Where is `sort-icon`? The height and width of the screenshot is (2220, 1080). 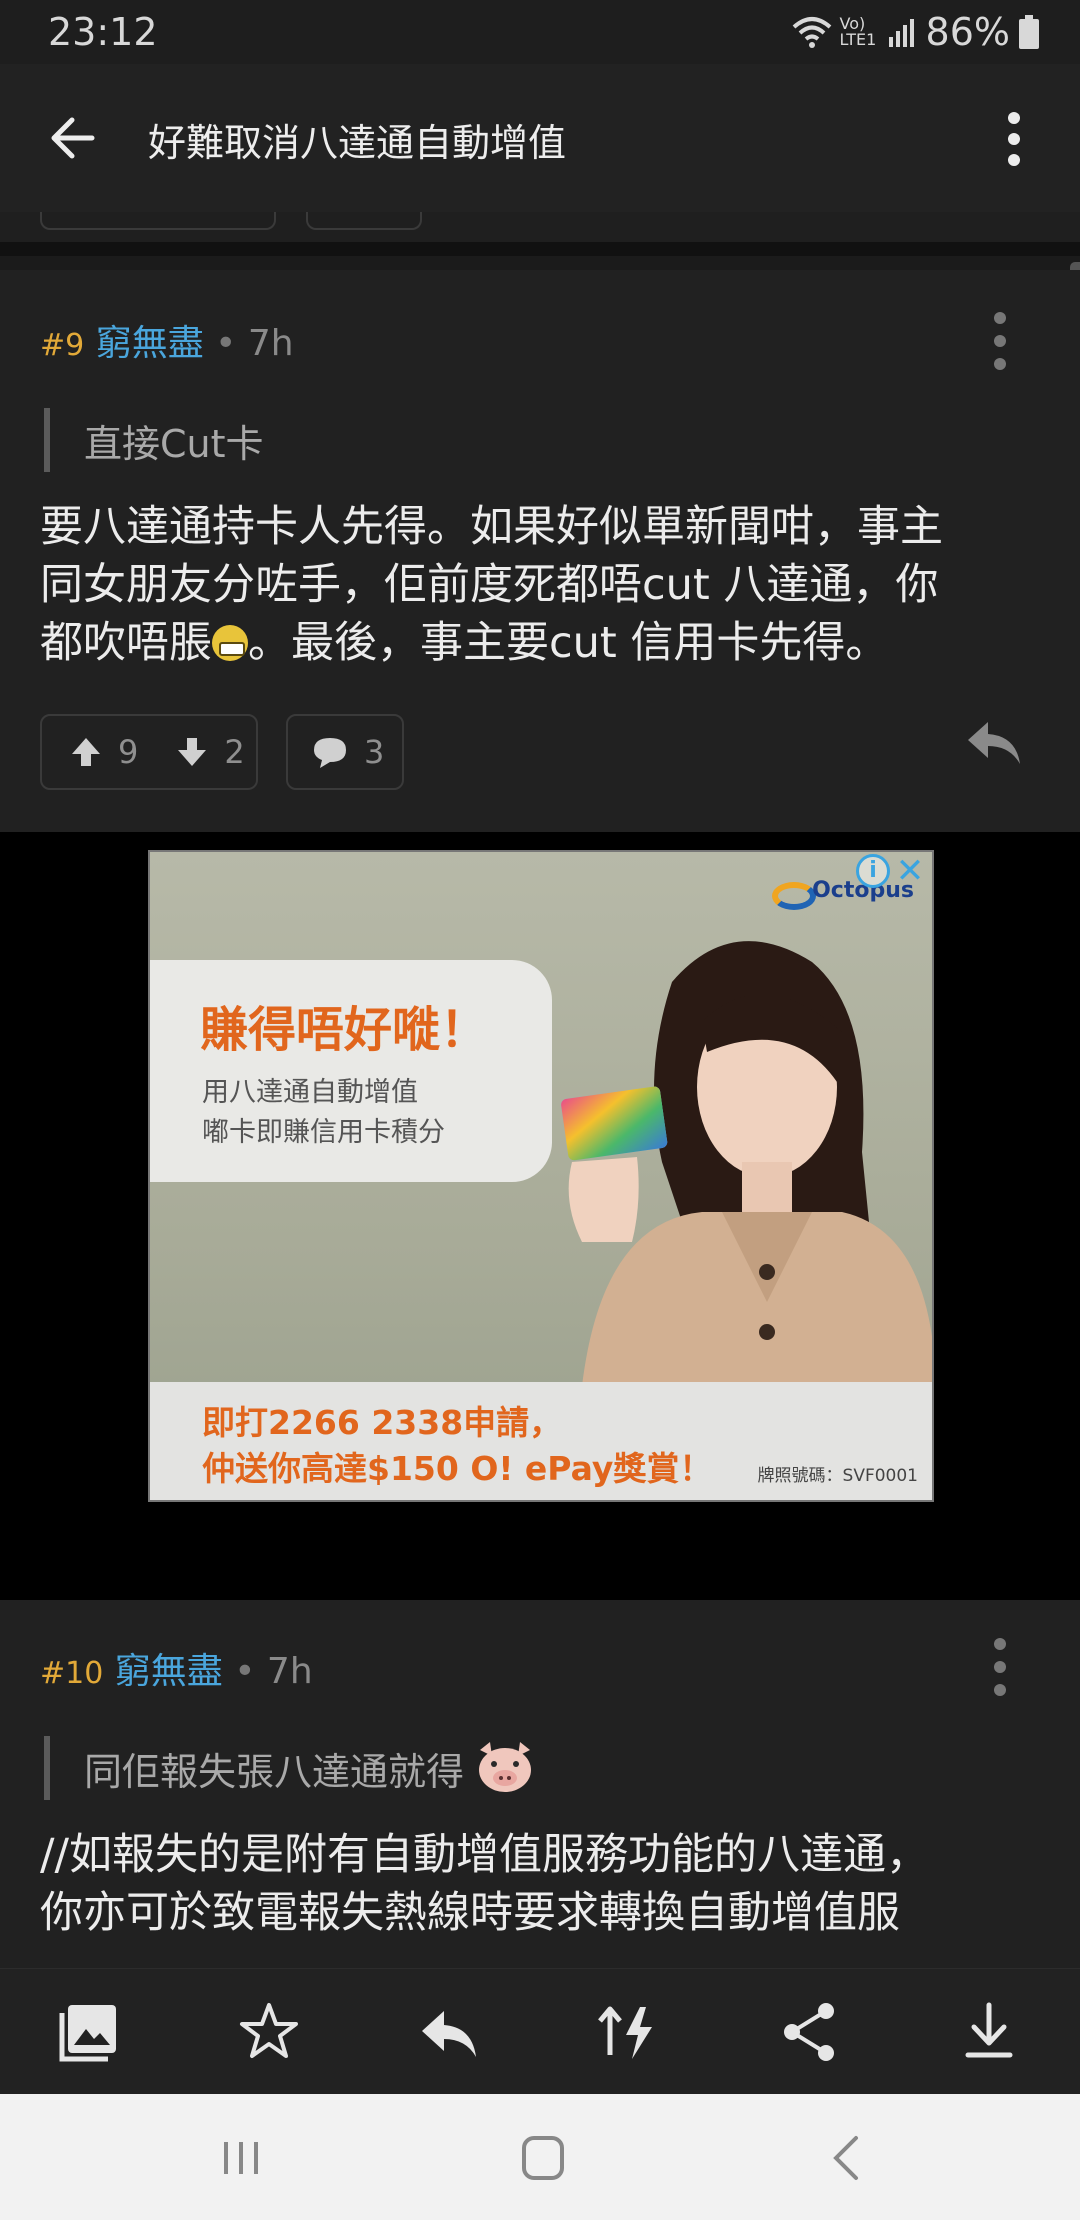 sort-icon is located at coordinates (629, 2032).